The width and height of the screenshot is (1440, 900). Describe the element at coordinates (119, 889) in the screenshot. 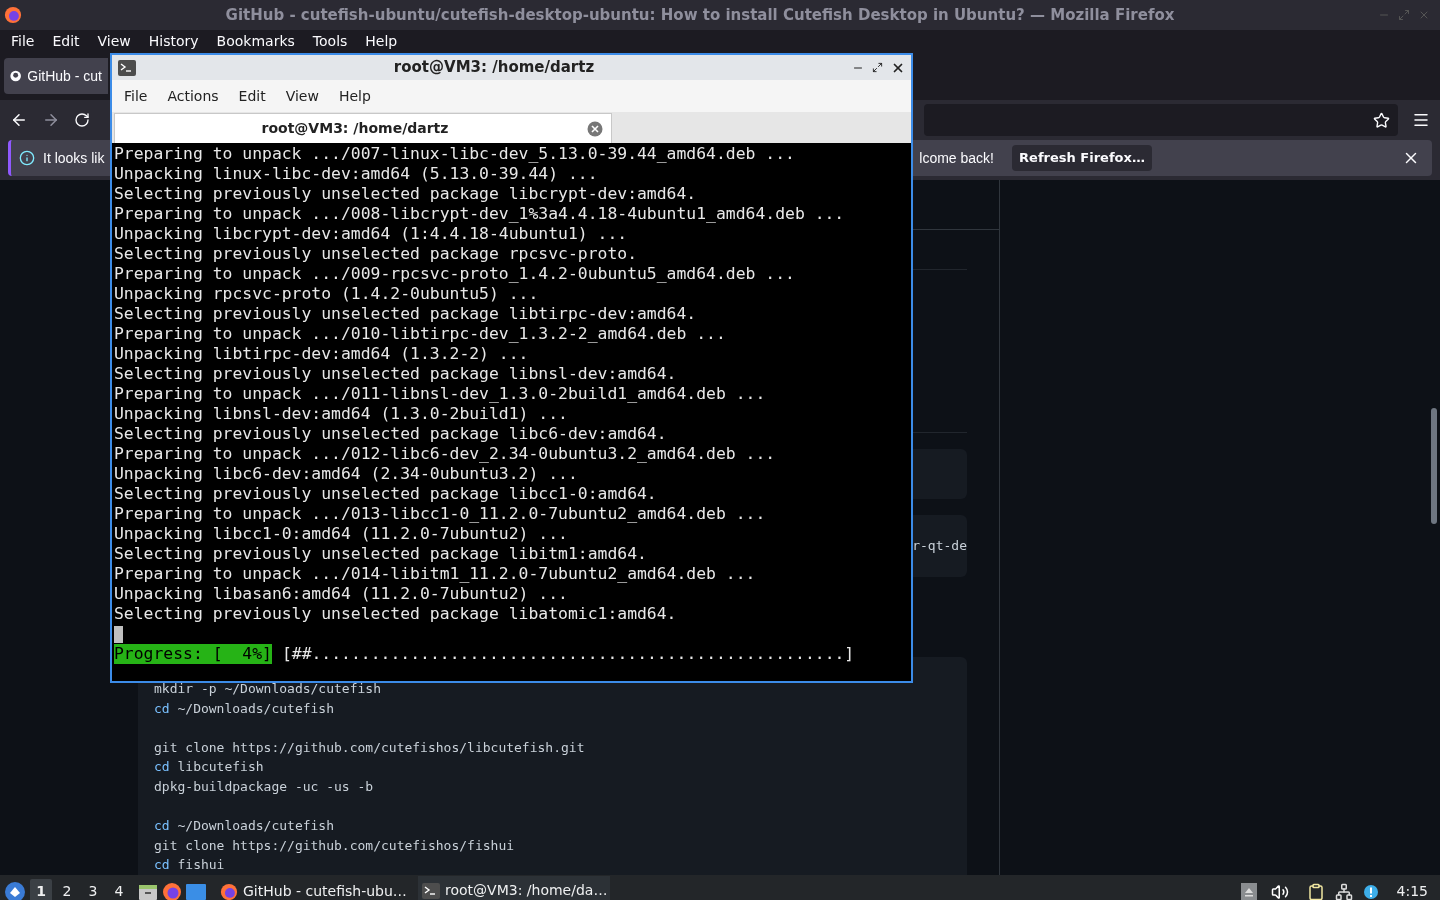

I see `workspace-button: 4` at that location.